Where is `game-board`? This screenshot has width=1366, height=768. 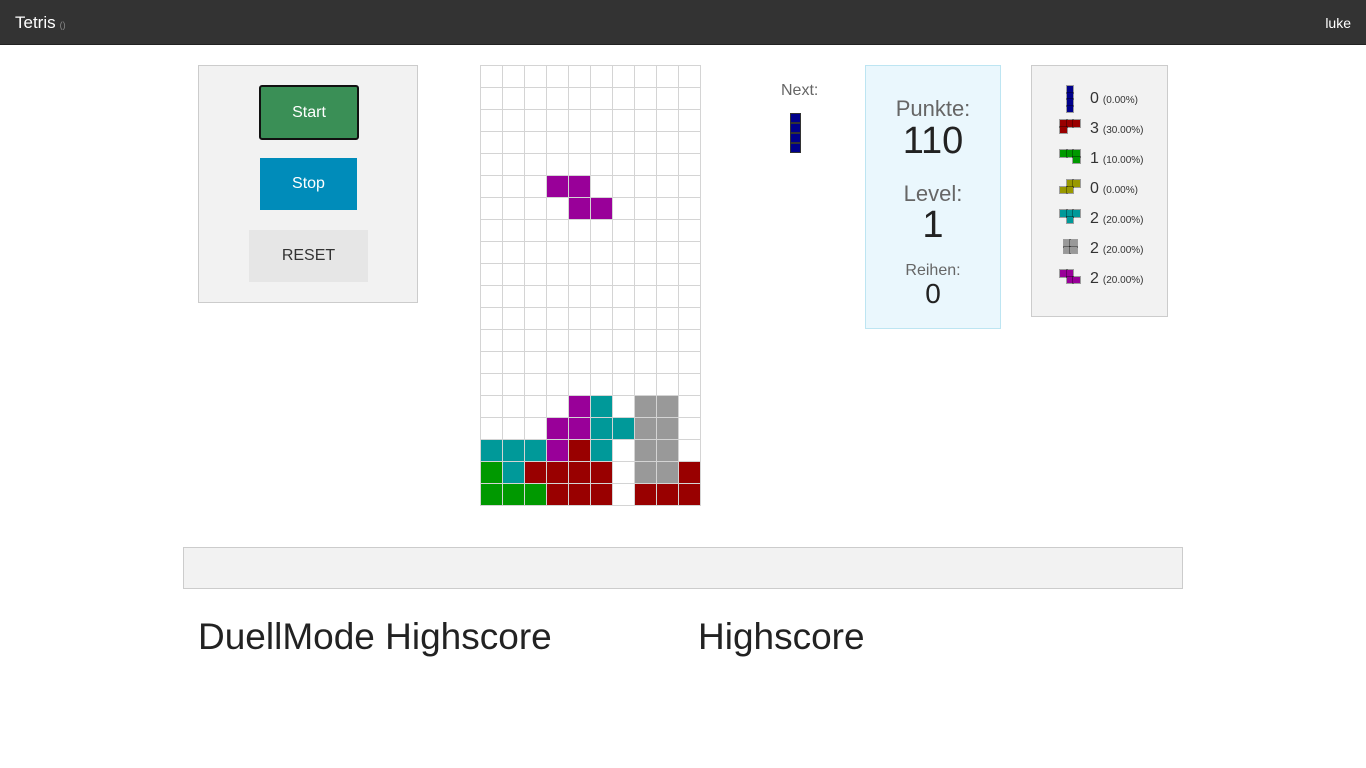 game-board is located at coordinates (590, 285).